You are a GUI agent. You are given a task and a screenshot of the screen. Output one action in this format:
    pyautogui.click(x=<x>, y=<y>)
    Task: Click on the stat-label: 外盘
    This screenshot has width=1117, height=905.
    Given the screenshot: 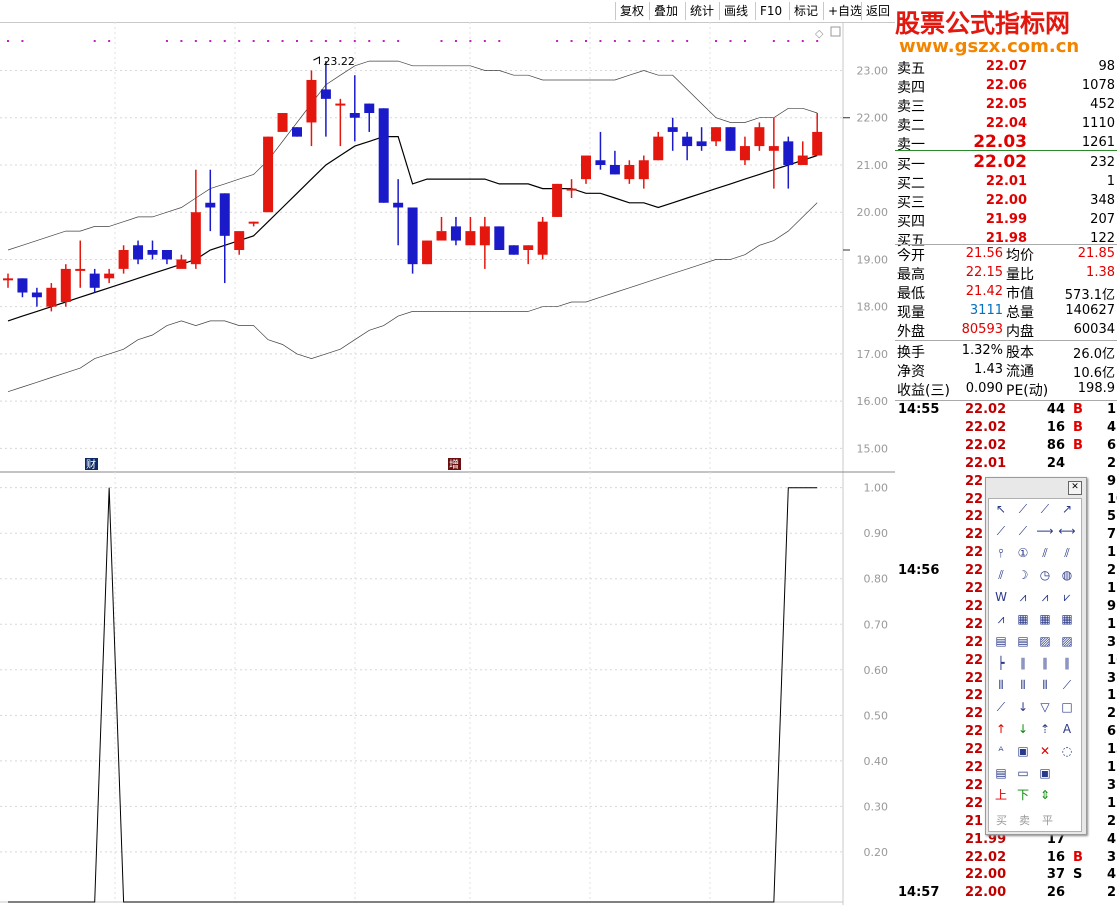 What is the action you would take?
    pyautogui.click(x=911, y=332)
    